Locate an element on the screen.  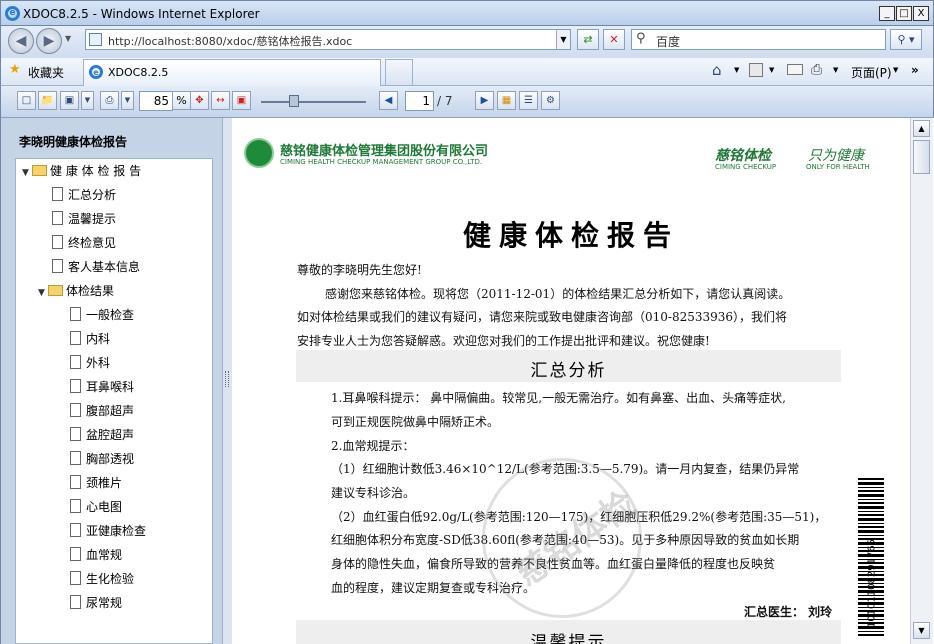
tree-item-label: 终检意见 is located at coordinates (92, 243).